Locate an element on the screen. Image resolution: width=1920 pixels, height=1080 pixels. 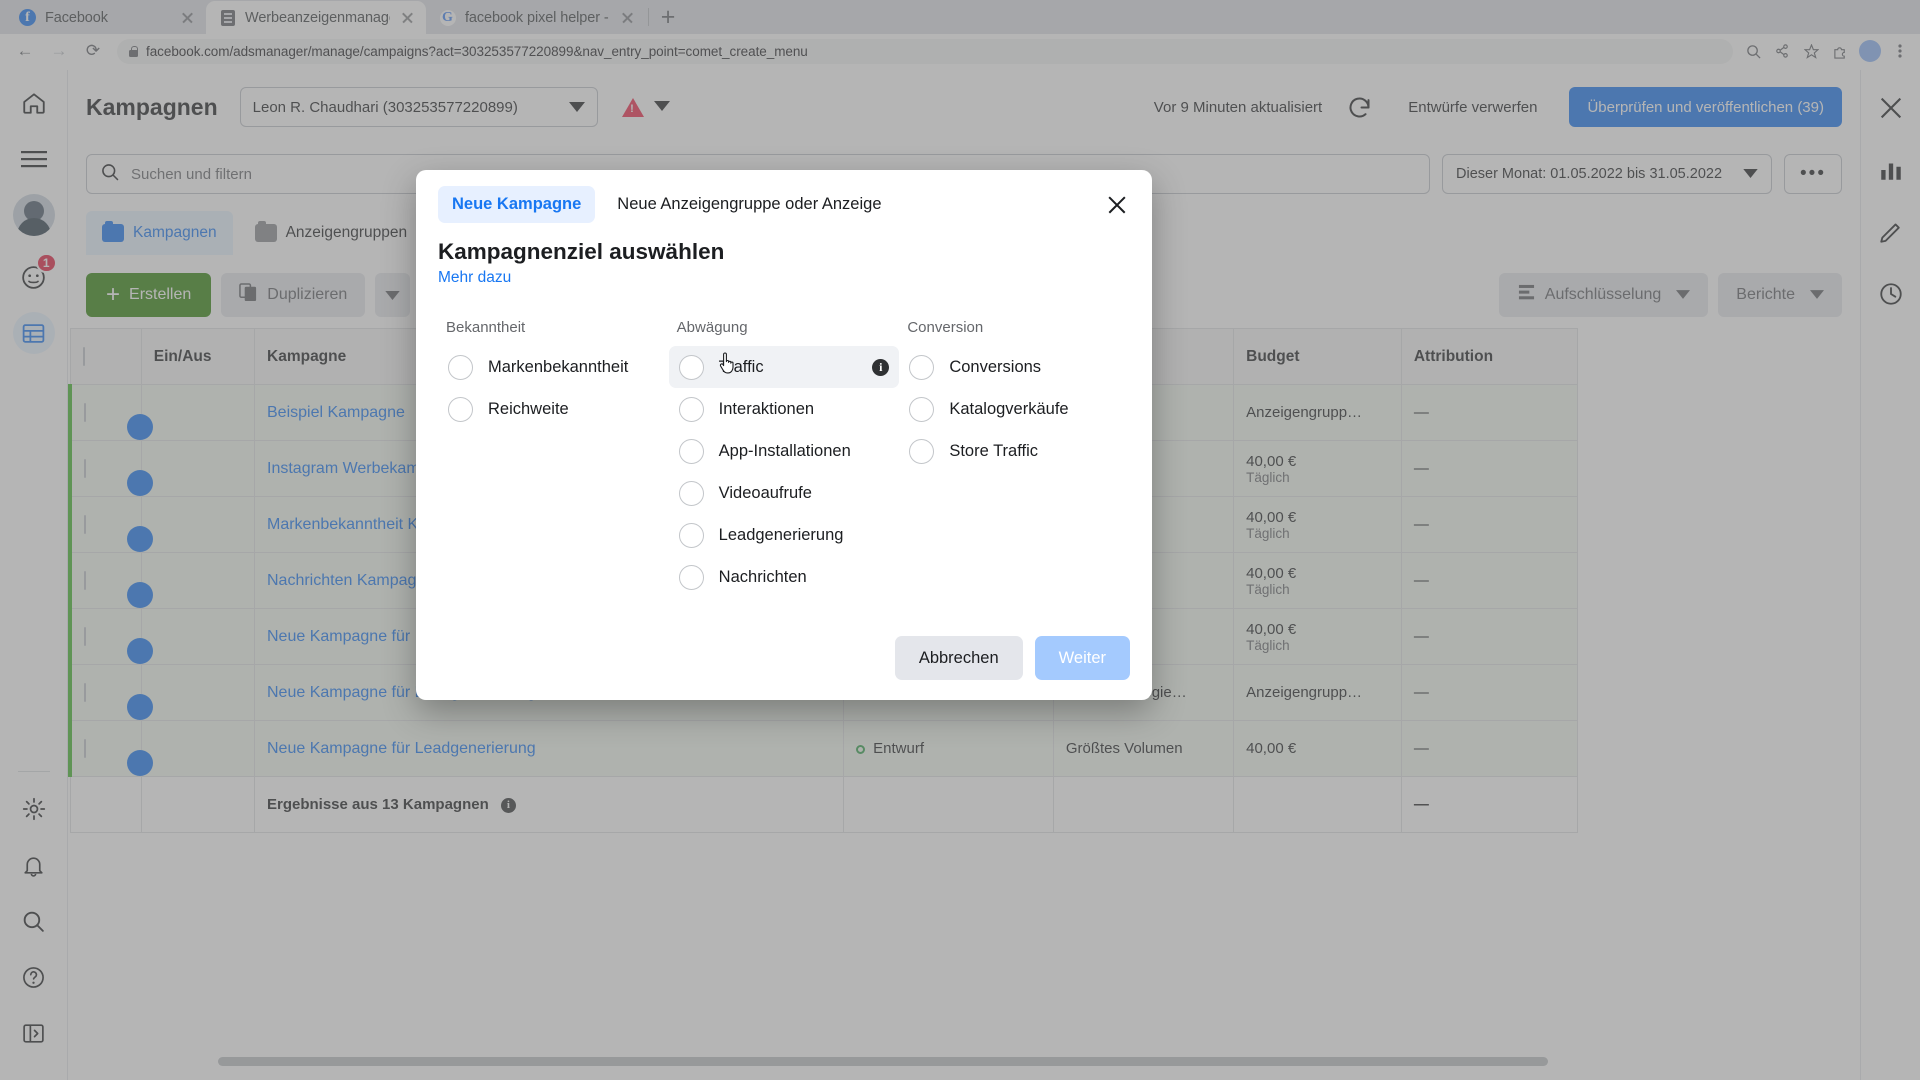
tab-new-adset-or-ad: Neue Anzeigengruppe oder Anzeige is located at coordinates (749, 204).